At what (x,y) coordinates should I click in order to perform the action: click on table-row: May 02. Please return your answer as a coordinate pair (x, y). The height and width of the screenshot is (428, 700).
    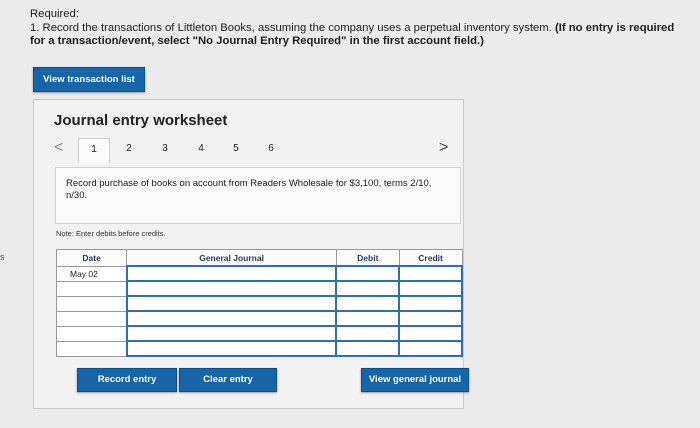
    Looking at the image, I should click on (259, 273).